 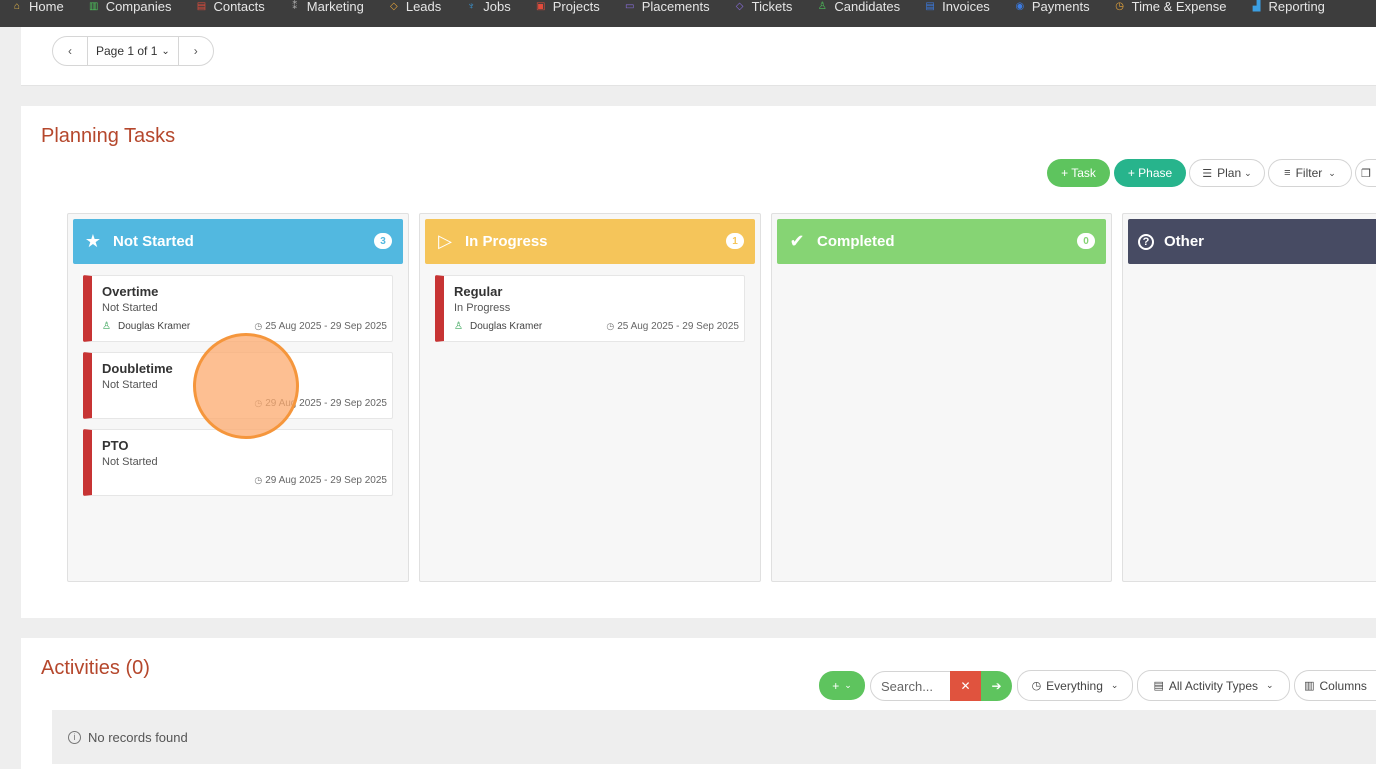 What do you see at coordinates (1020, 6) in the screenshot?
I see `coins-icon: ◉` at bounding box center [1020, 6].